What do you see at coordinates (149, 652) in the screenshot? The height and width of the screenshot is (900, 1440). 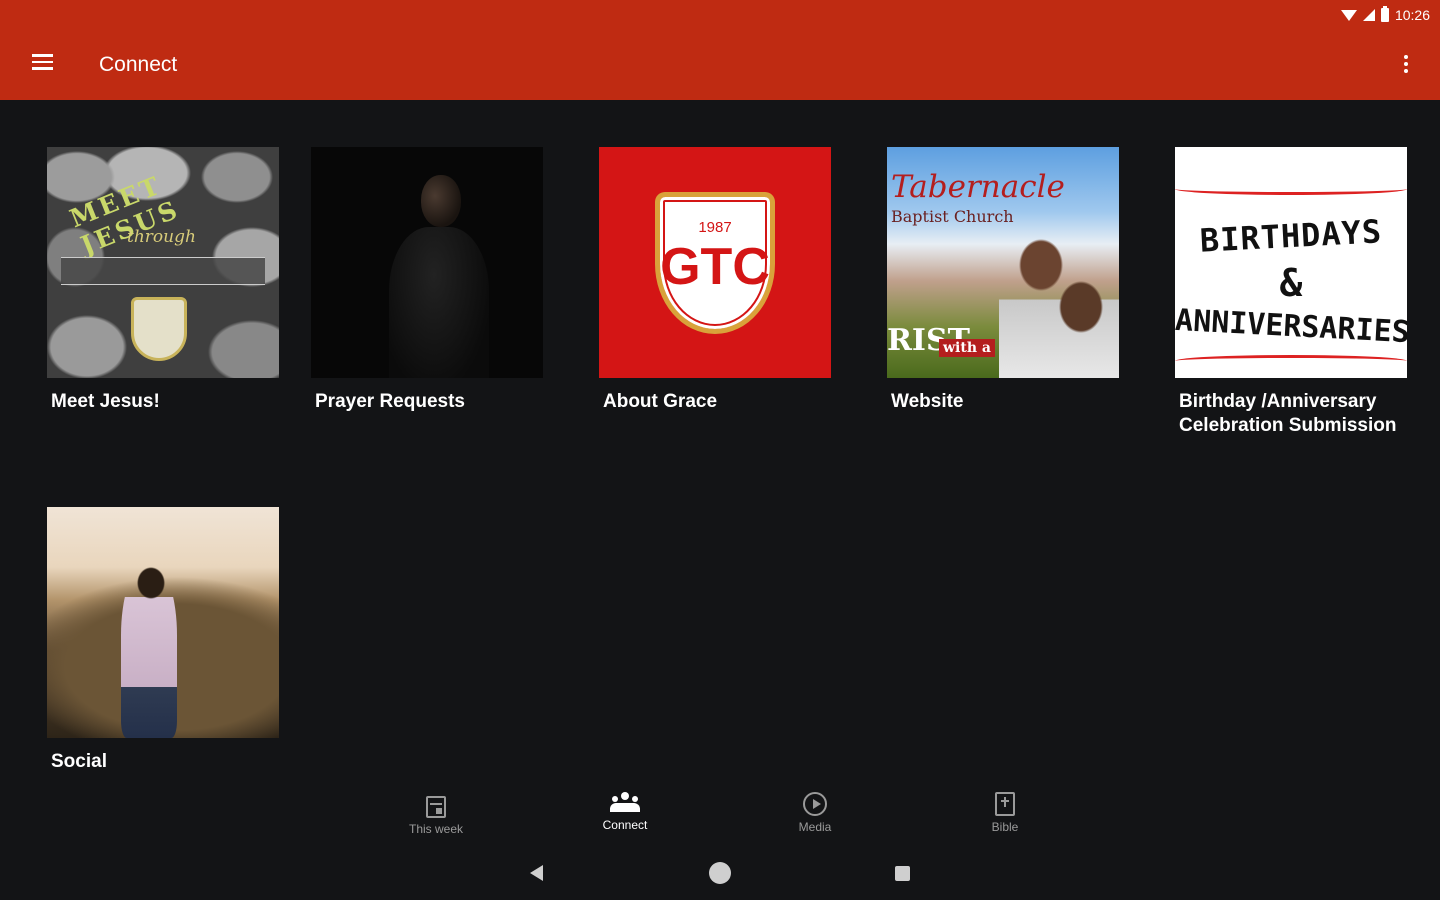 I see `social-person` at bounding box center [149, 652].